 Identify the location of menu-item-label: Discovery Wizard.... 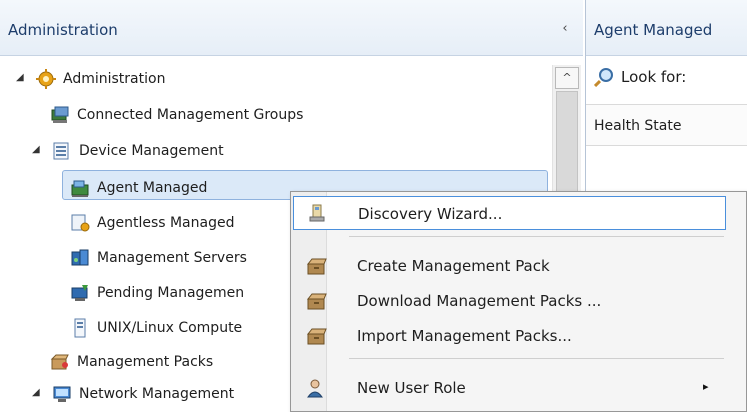
(430, 214).